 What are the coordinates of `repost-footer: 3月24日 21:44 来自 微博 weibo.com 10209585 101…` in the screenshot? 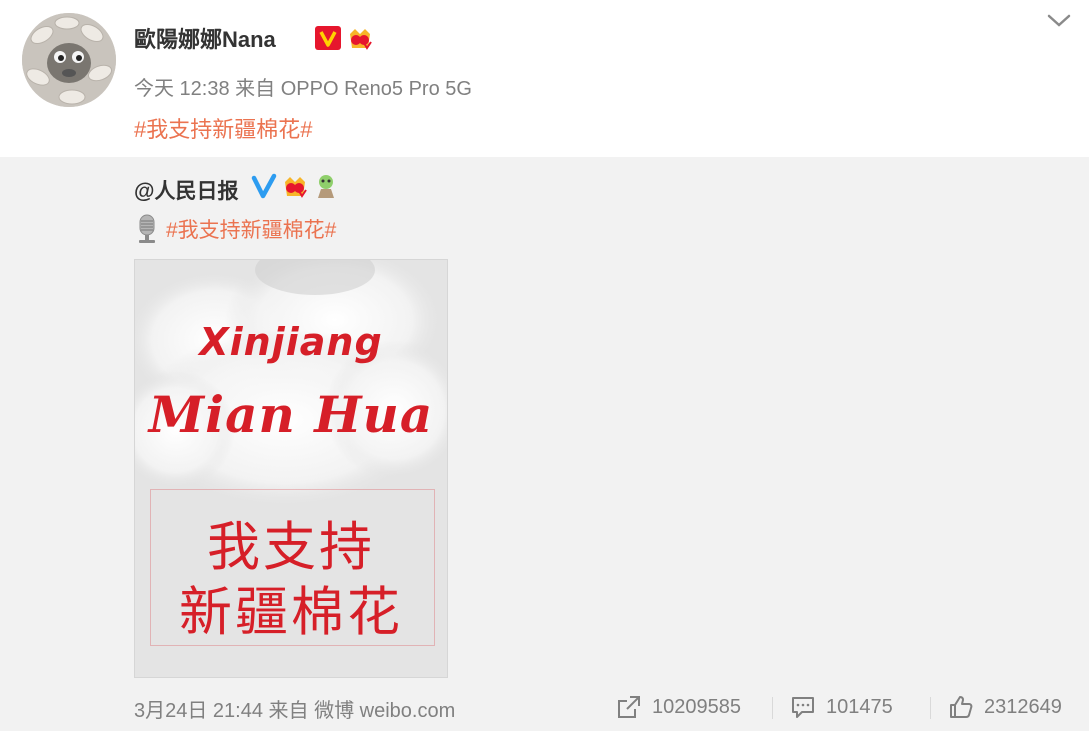 It's located at (604, 707).